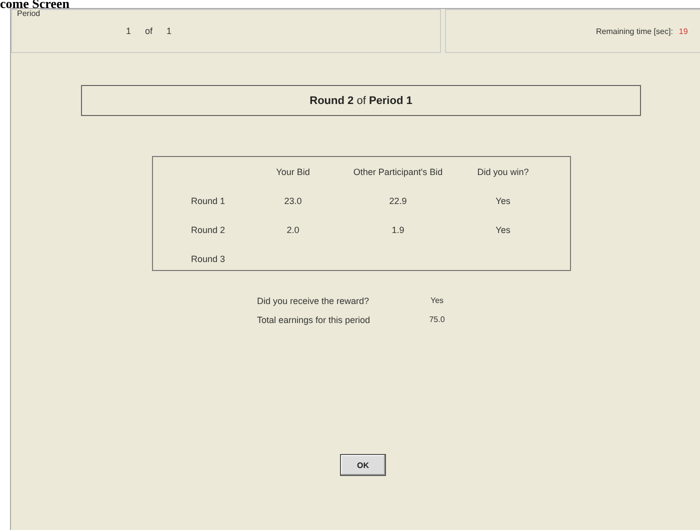  What do you see at coordinates (293, 229) in the screenshot?
I see `table-cell-text: 2.0` at bounding box center [293, 229].